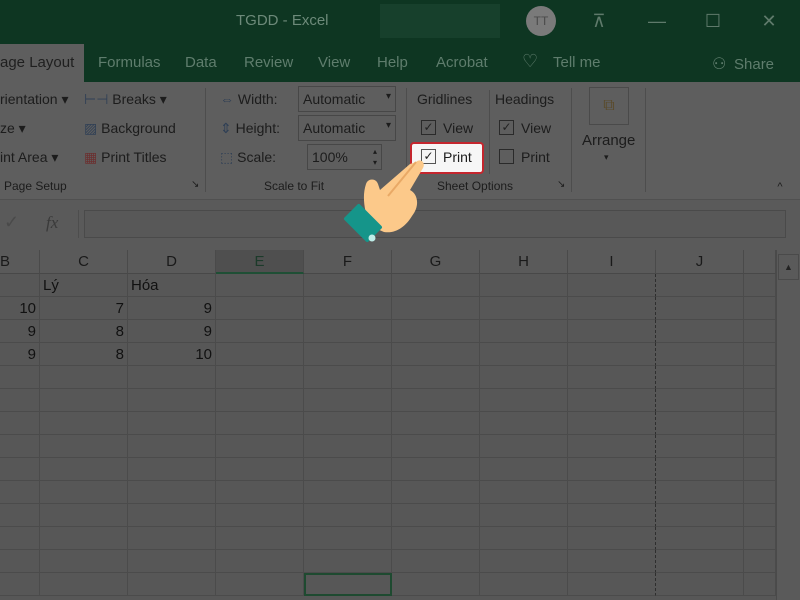  I want to click on print-area-dropdown: int Area ▾, so click(29, 157).